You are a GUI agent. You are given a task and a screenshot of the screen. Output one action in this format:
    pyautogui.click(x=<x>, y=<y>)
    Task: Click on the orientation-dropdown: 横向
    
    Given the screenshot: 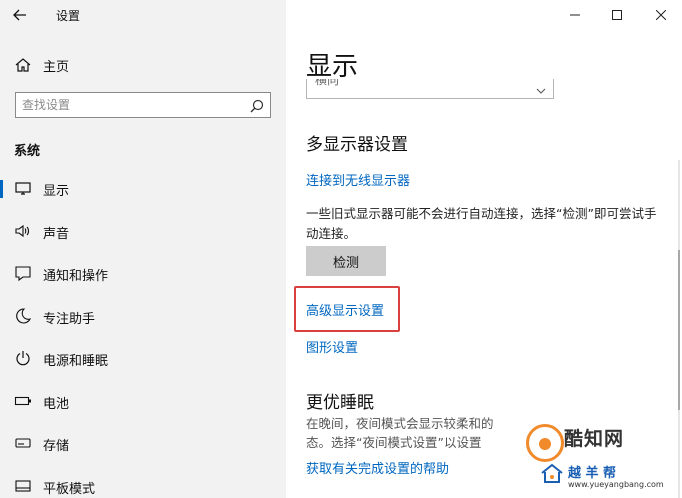 What is the action you would take?
    pyautogui.click(x=430, y=89)
    